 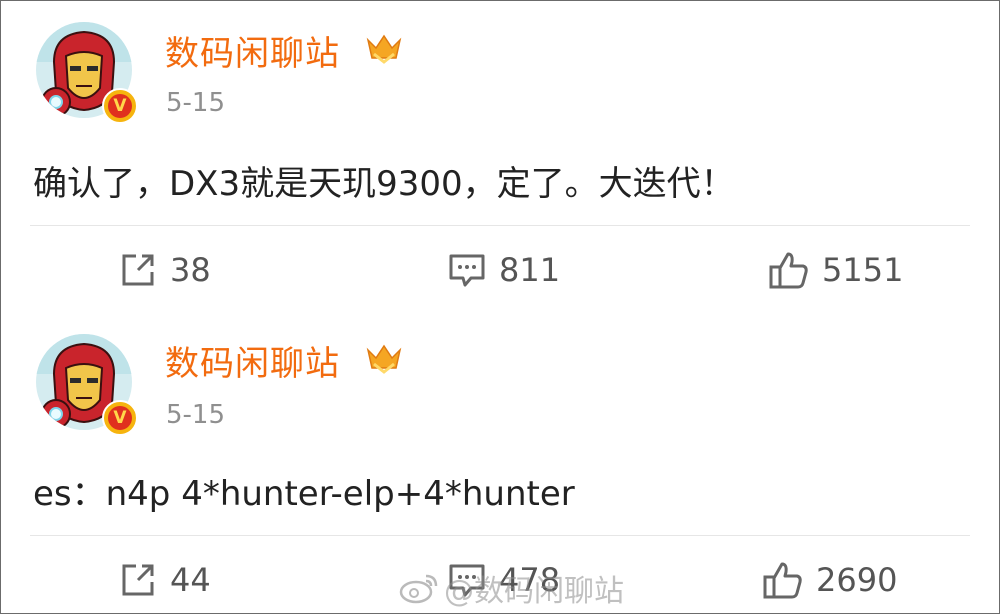 What do you see at coordinates (190, 270) in the screenshot?
I see `repost-count: 38` at bounding box center [190, 270].